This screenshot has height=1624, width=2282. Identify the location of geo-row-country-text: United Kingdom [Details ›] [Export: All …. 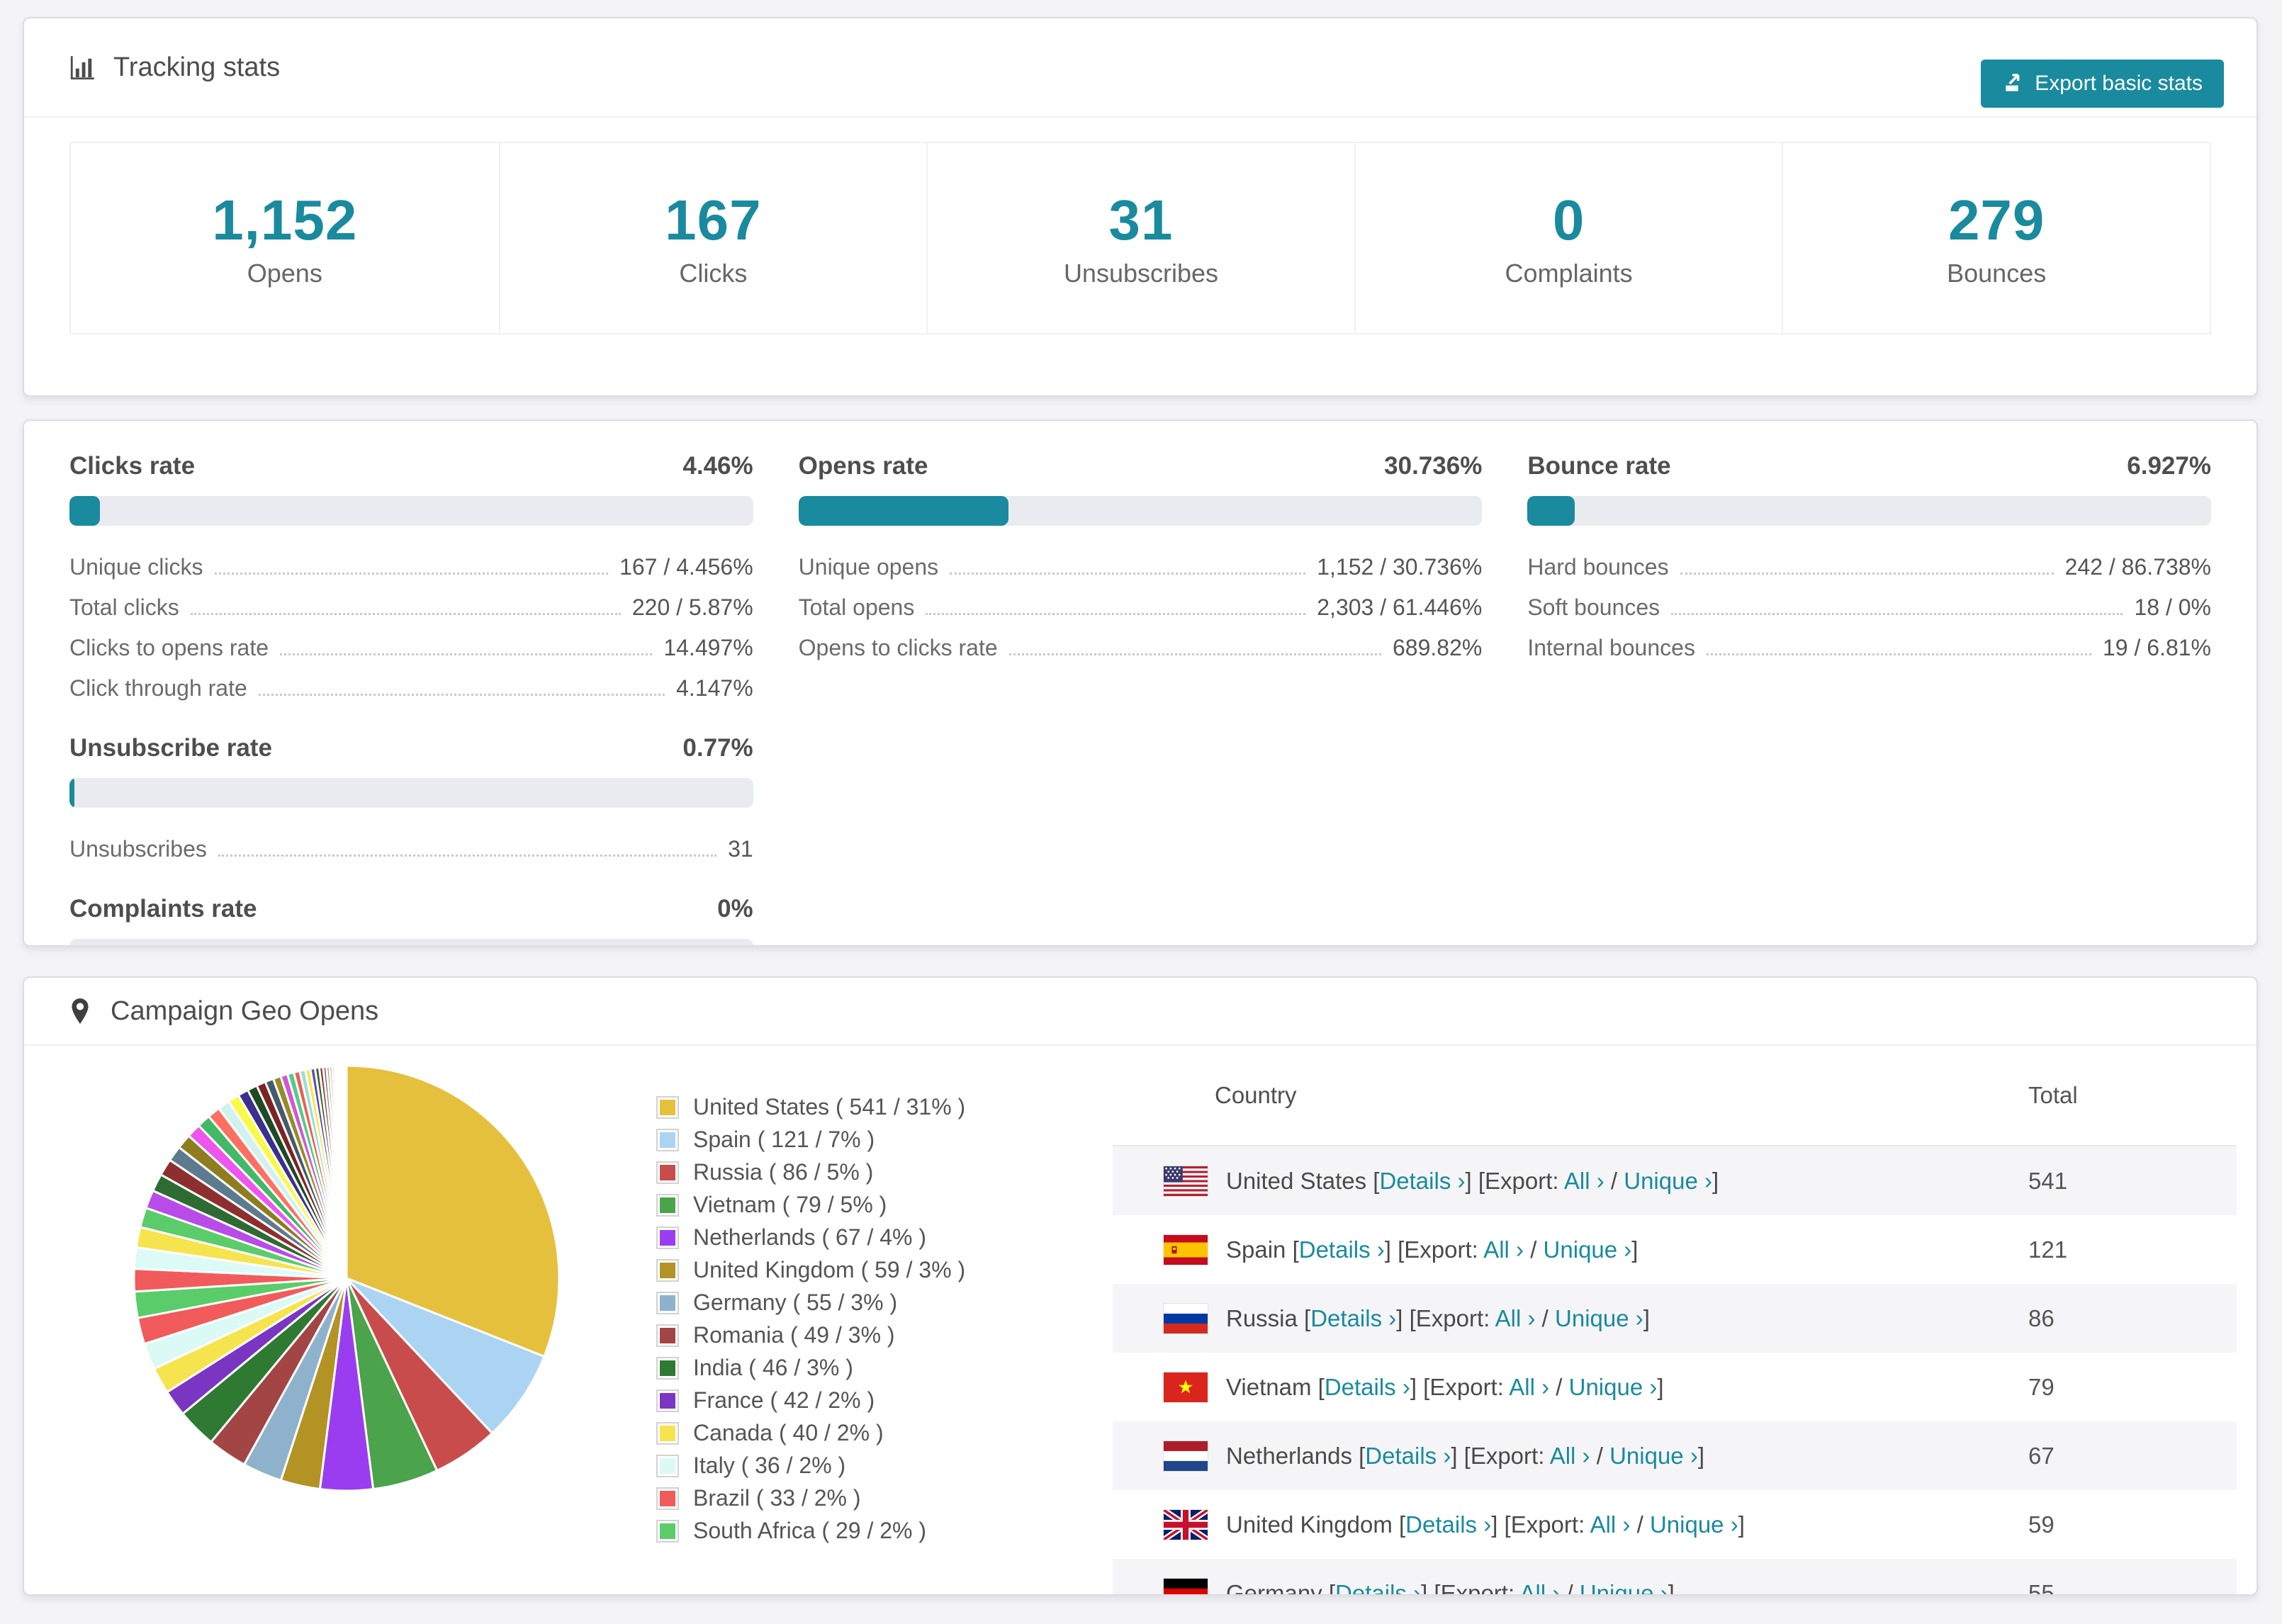
(1485, 1524).